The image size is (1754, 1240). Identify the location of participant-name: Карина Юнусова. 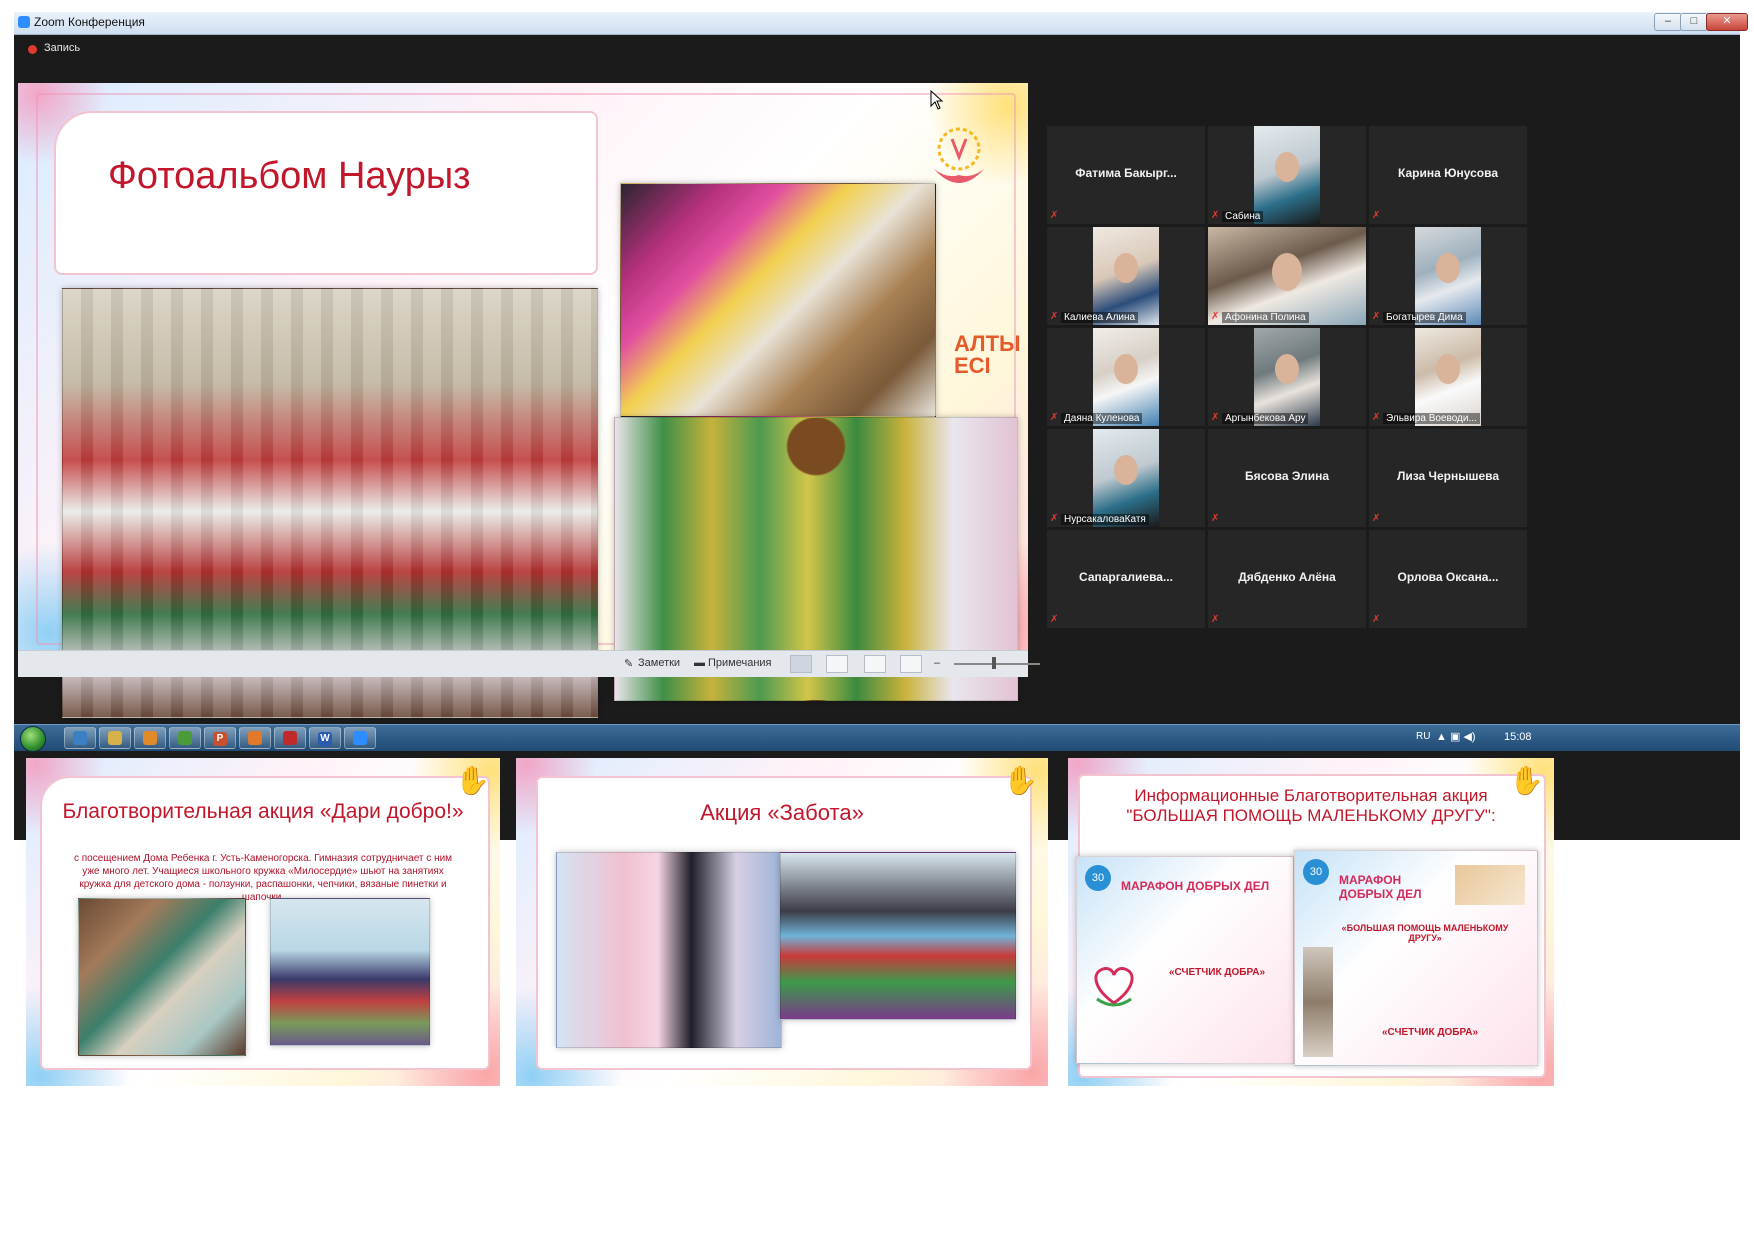
(1447, 173).